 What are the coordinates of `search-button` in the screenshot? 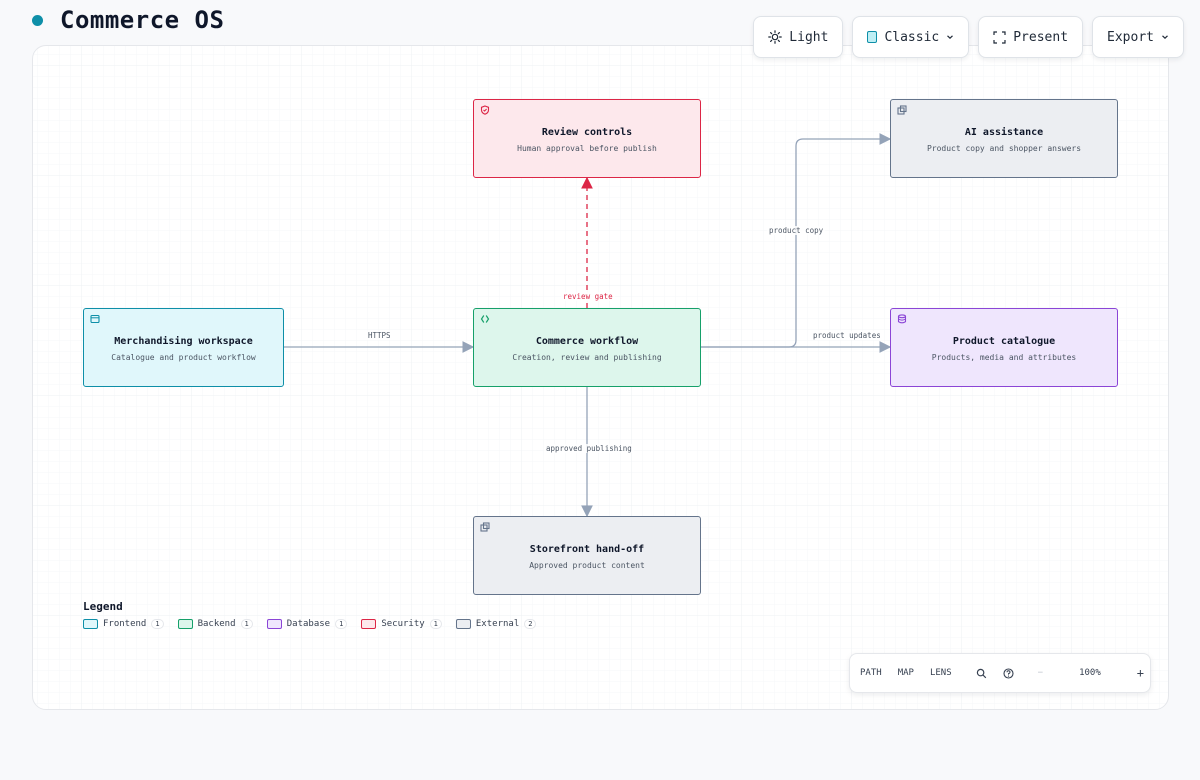 It's located at (981, 673).